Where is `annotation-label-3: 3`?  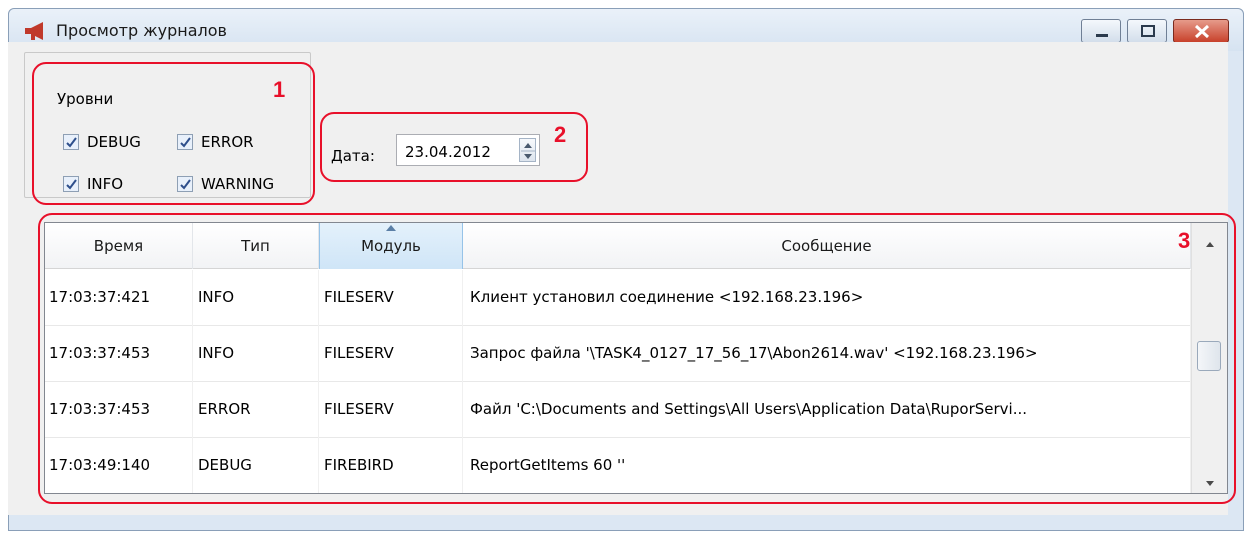
annotation-label-3: 3 is located at coordinates (1184, 240).